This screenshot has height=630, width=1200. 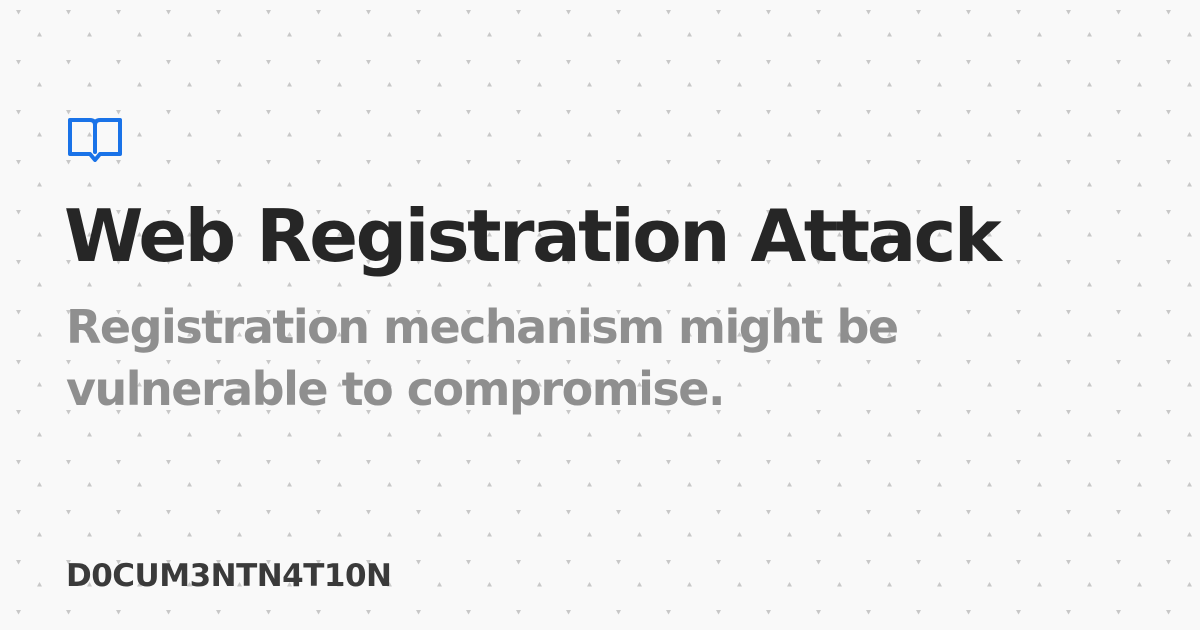 What do you see at coordinates (95, 140) in the screenshot?
I see `book-icon` at bounding box center [95, 140].